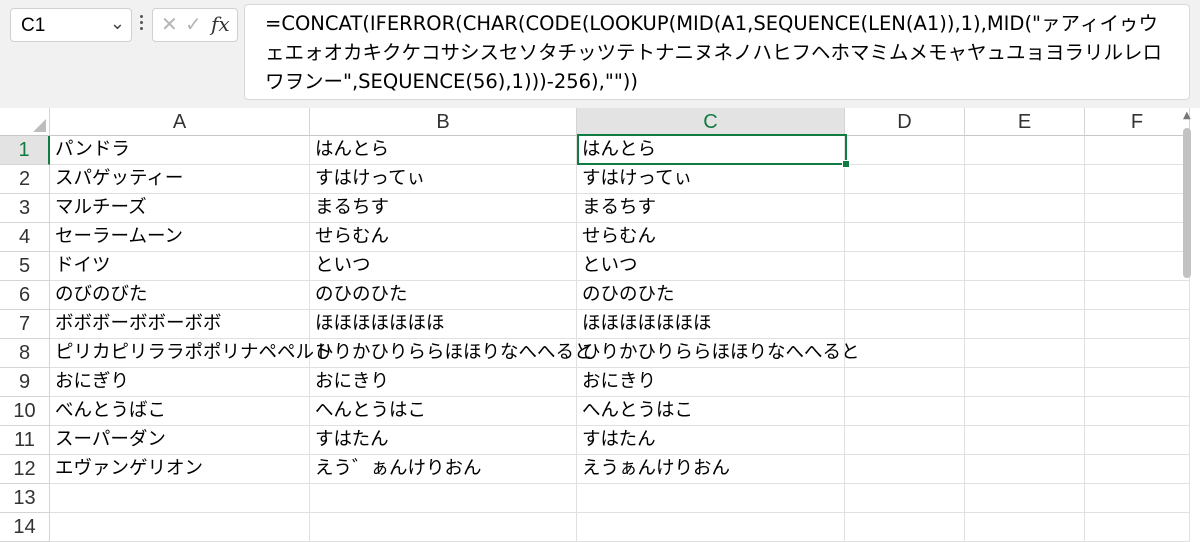  I want to click on row-header: 9, so click(25, 382).